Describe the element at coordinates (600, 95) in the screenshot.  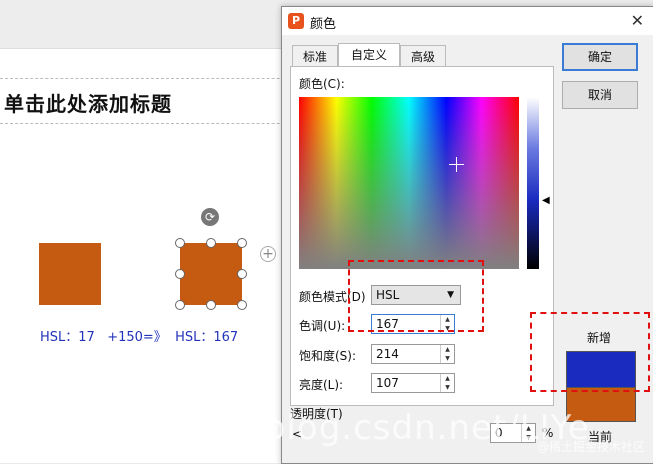
I see `cancel-button: 取消` at that location.